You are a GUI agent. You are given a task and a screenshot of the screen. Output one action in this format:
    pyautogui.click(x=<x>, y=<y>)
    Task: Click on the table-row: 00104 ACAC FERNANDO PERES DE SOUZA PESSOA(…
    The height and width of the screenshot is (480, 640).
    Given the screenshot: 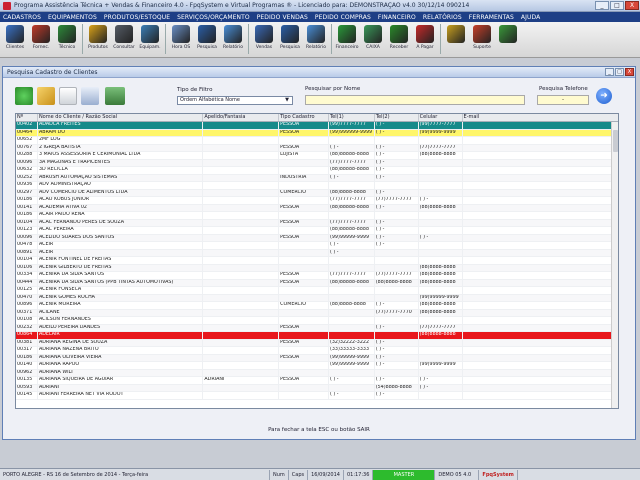 What is the action you would take?
    pyautogui.click(x=317, y=223)
    